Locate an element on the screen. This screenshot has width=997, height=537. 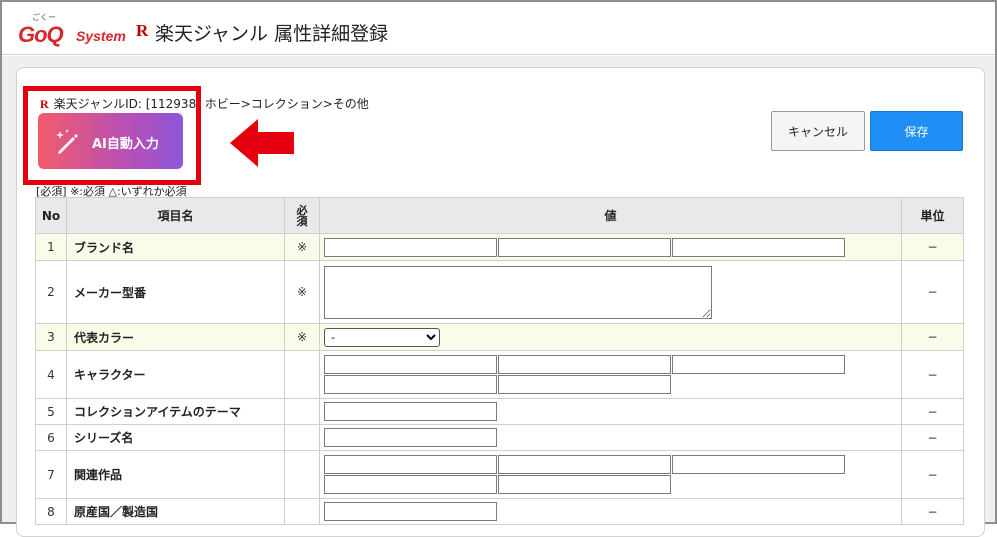
genre-path: 楽天ジャンルID: [112938] ホビー>コレクション>その他 is located at coordinates (211, 104).